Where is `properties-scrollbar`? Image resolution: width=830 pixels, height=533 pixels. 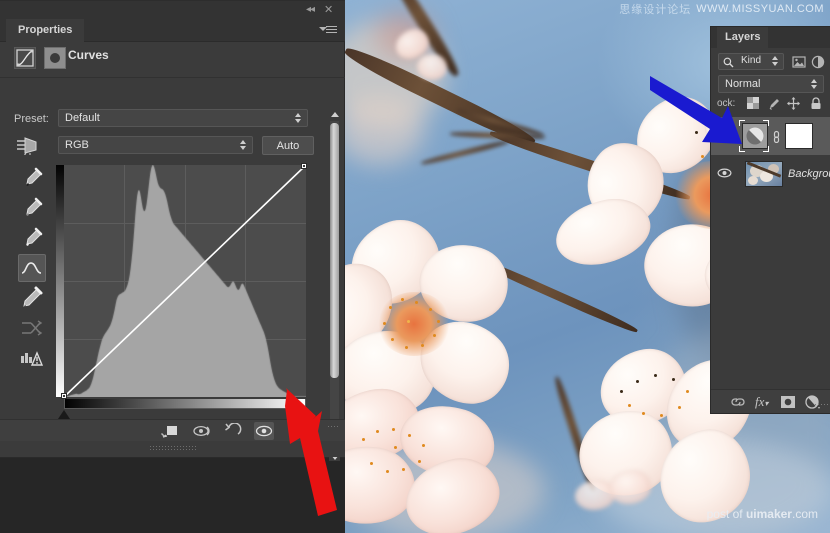
properties-scrollbar is located at coordinates (334, 286).